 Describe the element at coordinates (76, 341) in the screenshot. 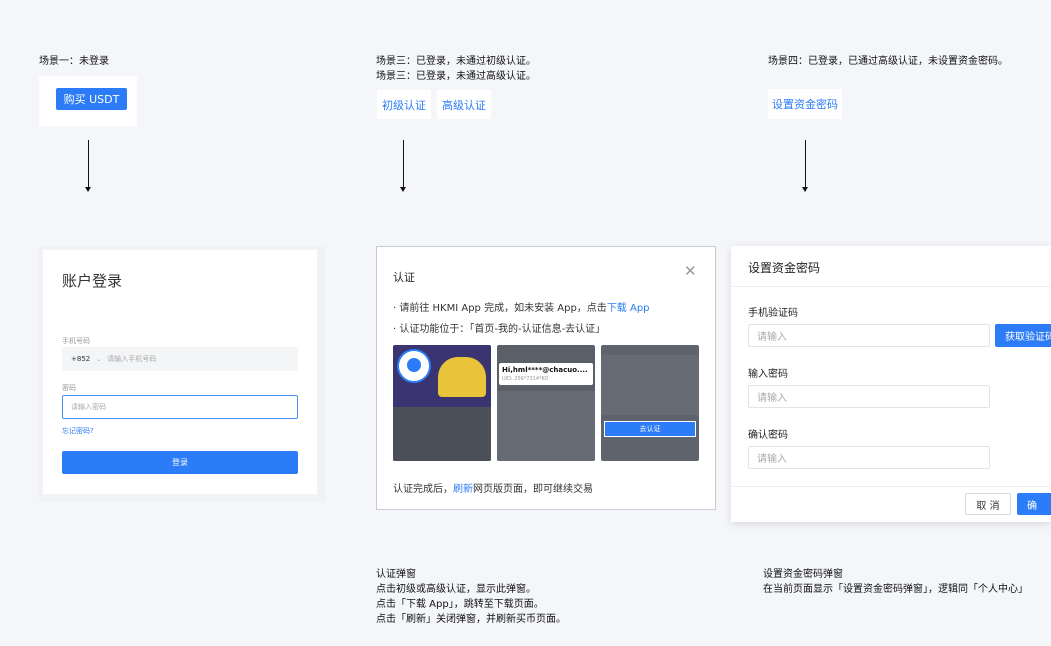

I see `phone-label: 手机号码` at that location.